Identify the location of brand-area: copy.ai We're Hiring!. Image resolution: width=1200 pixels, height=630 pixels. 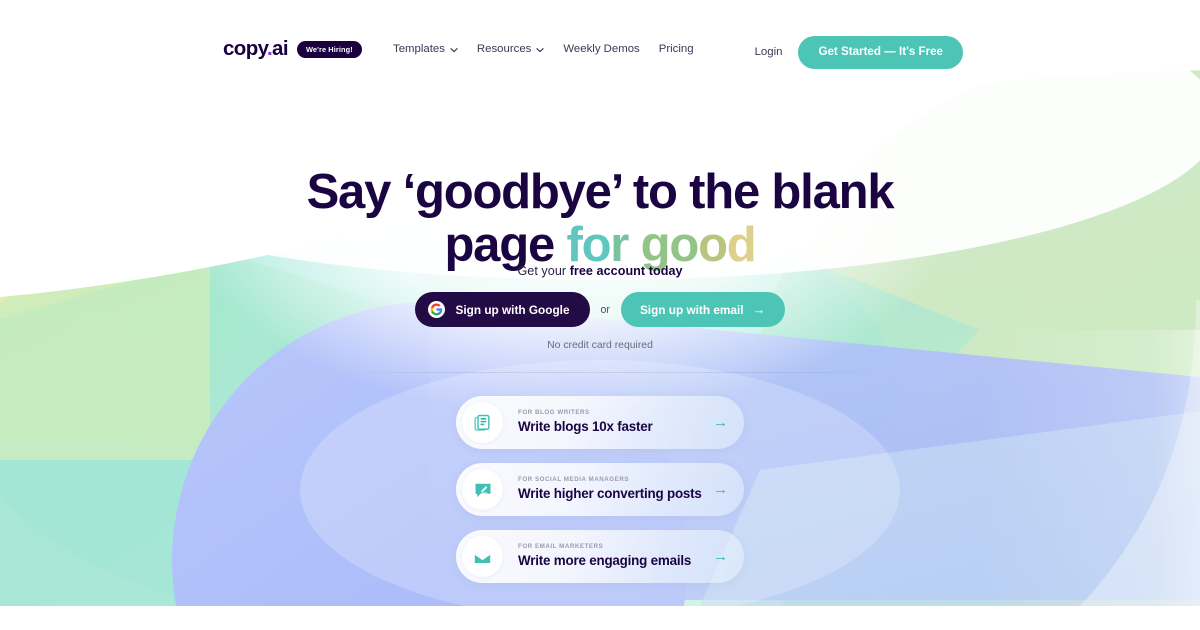
(292, 48).